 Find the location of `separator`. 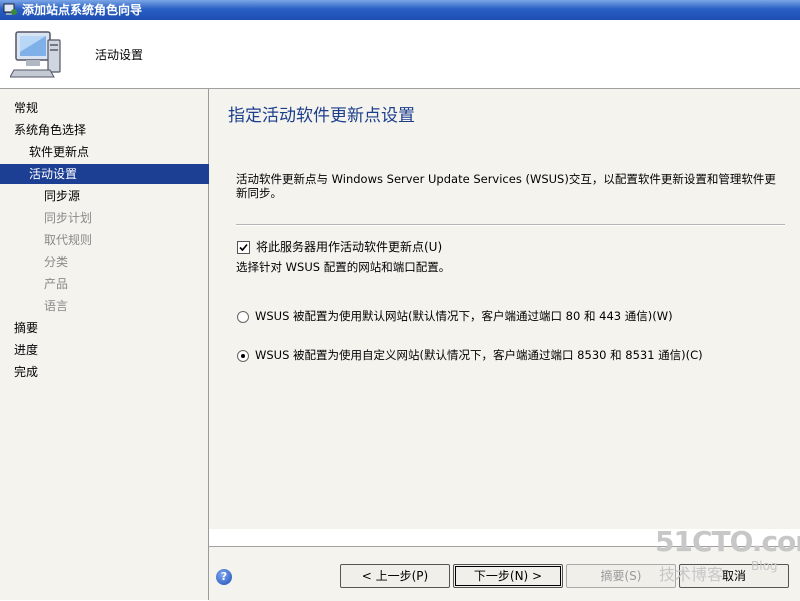

separator is located at coordinates (510, 225).